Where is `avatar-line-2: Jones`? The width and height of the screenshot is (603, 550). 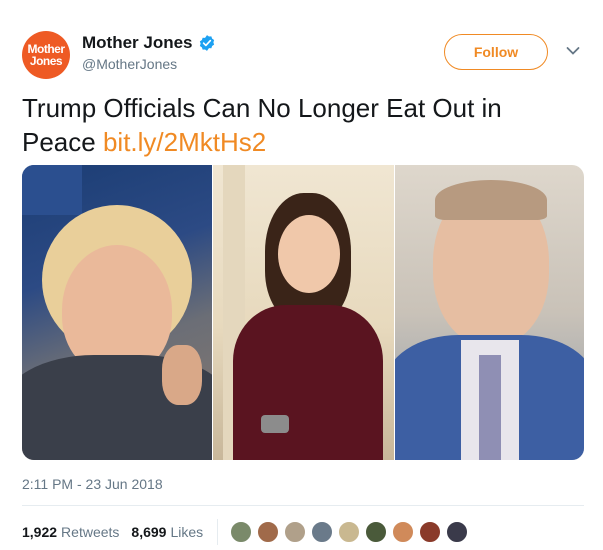 avatar-line-2: Jones is located at coordinates (46, 61).